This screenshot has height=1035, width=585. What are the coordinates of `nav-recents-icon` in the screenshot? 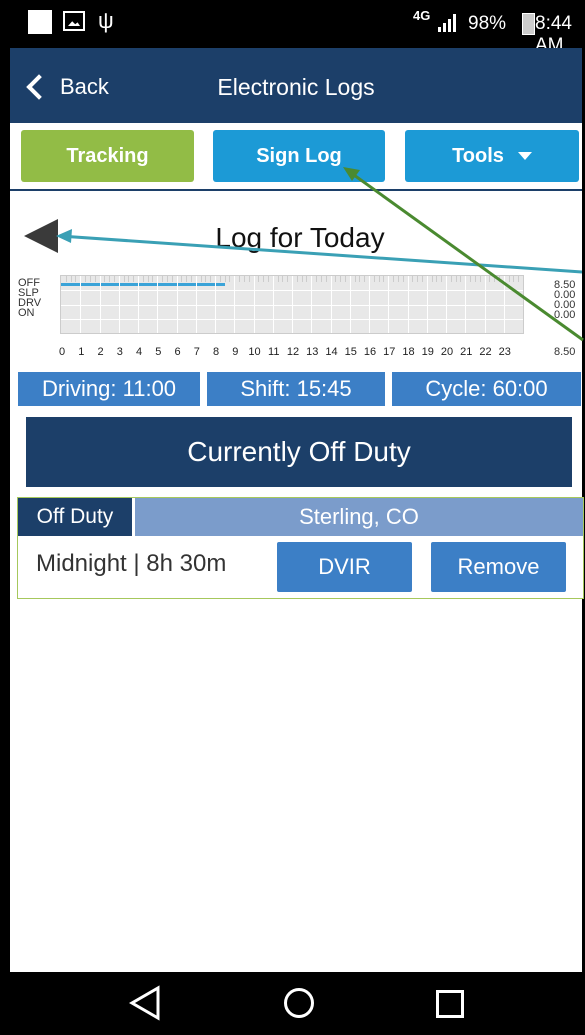 It's located at (450, 1004).